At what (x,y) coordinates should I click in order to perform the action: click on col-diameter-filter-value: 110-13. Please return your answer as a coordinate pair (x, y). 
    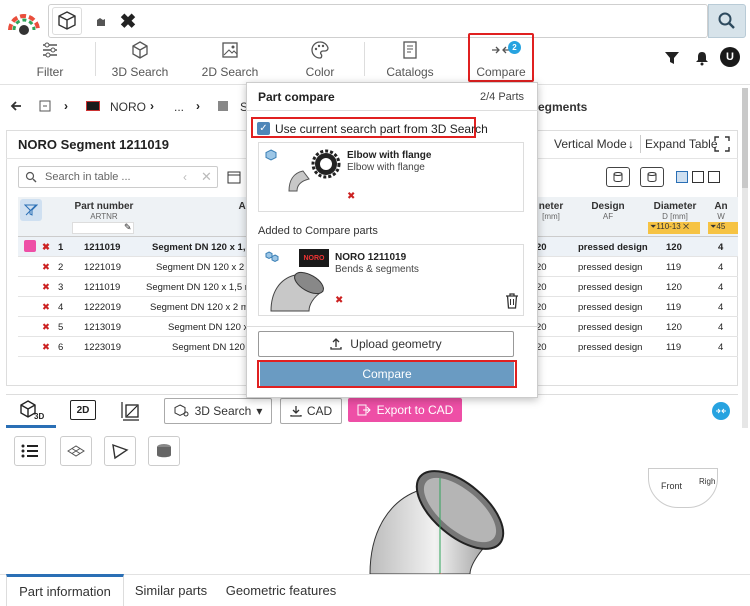
    Looking at the image, I should click on (668, 226).